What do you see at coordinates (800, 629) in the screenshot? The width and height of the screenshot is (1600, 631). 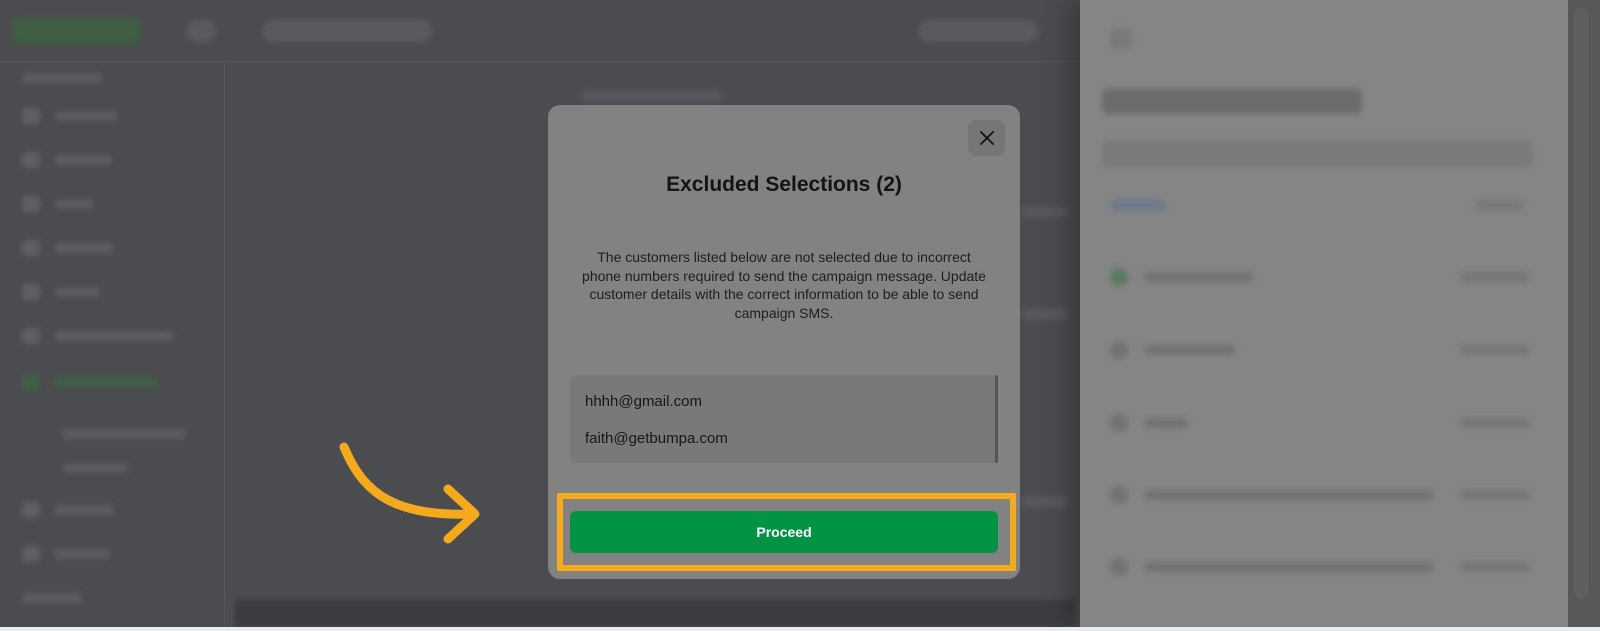 I see `browser-bottom-edge` at bounding box center [800, 629].